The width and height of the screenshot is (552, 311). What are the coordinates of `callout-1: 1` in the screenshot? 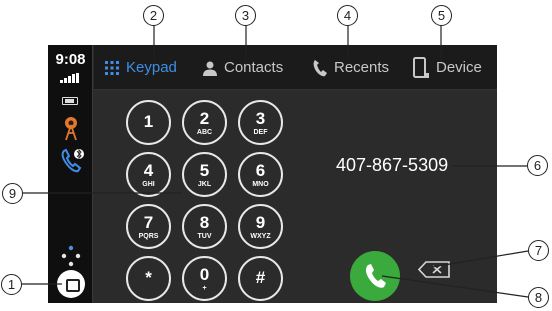 It's located at (11, 284).